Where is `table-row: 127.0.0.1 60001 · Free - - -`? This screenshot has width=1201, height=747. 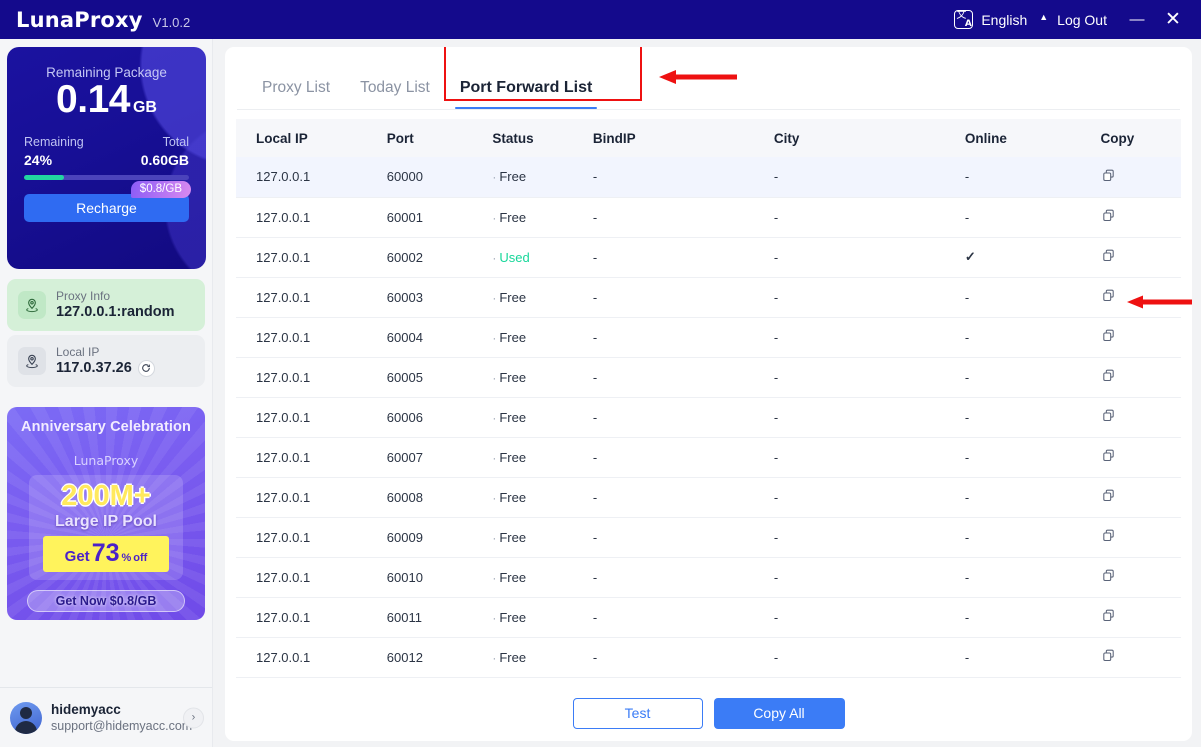
table-row: 127.0.0.1 60001 · Free - - - is located at coordinates (708, 217).